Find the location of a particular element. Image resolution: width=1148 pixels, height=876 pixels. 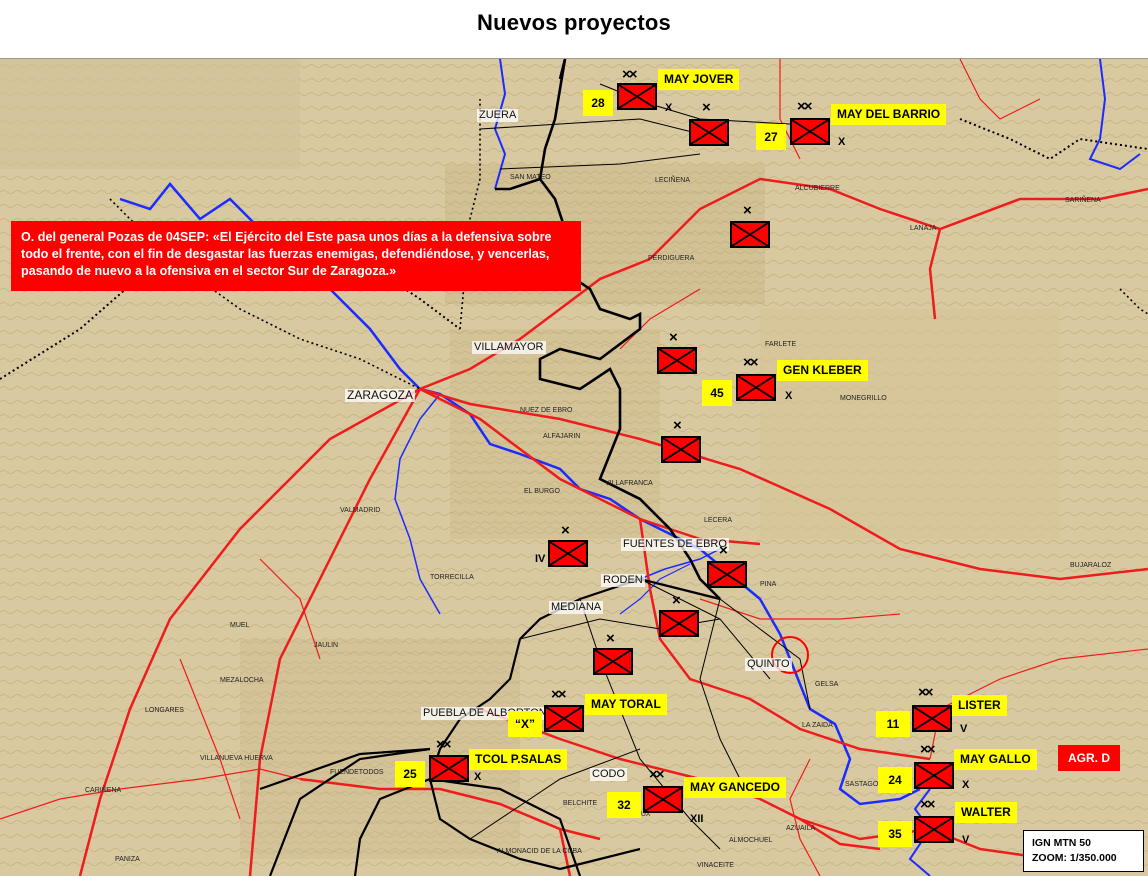

unit-number-label: 25 is located at coordinates (410, 774).